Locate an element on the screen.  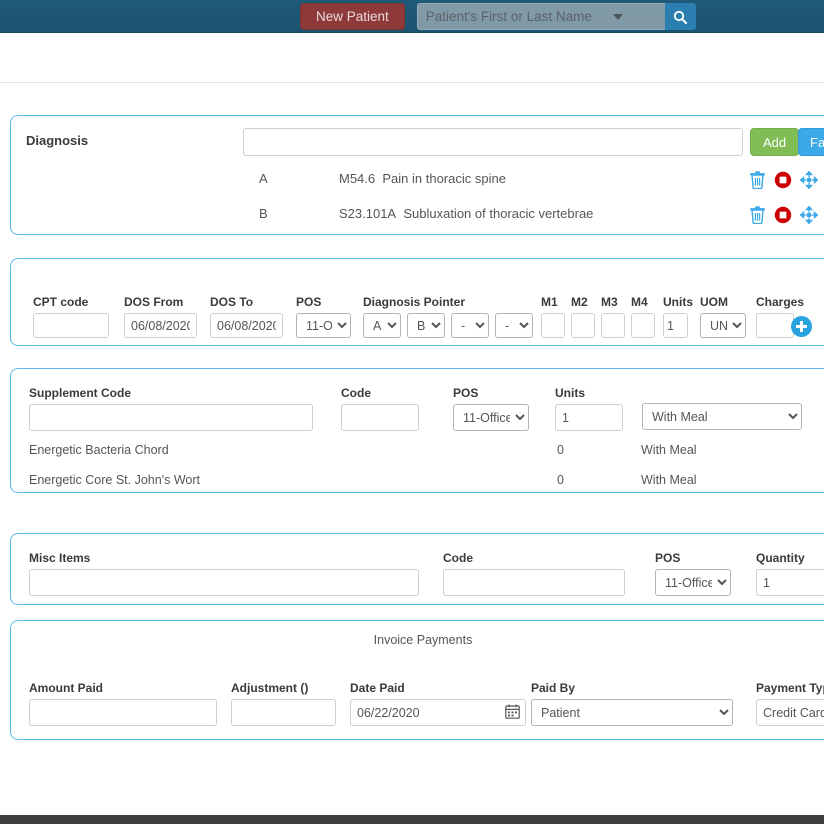
plus-circle-icon is located at coordinates (801, 326).